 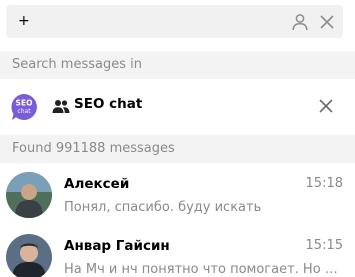 I want to click on chat-filter-name: SEO chat, so click(x=108, y=104).